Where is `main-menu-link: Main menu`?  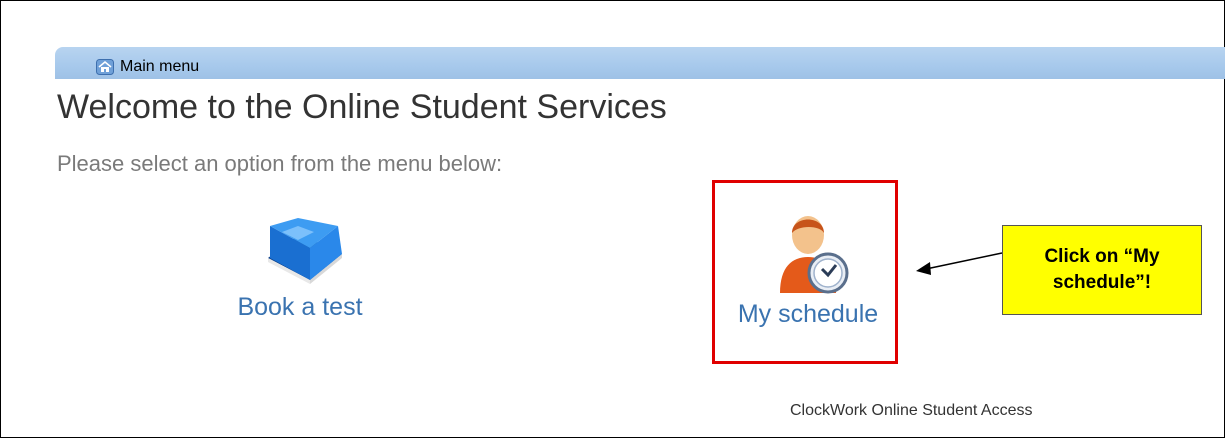
main-menu-link: Main menu is located at coordinates (147, 67).